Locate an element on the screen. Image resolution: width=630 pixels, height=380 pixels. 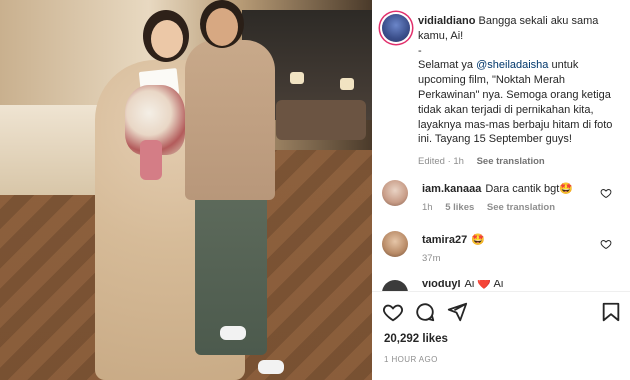
caption-edited-time: Edited · 1h is located at coordinates (441, 162).